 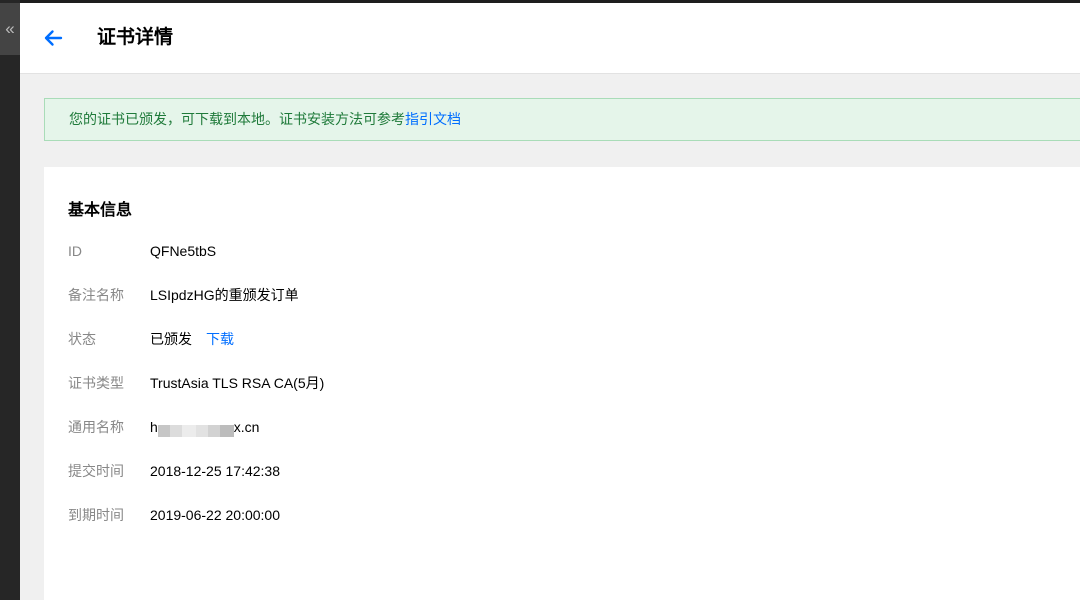 I want to click on id-label: ID, so click(x=75, y=251).